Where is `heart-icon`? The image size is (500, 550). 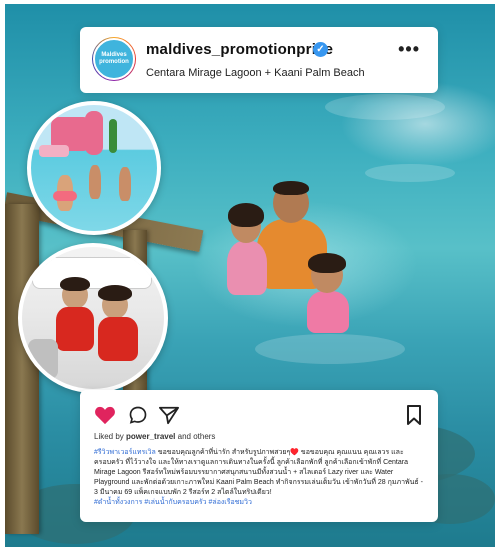
heart-icon is located at coordinates (105, 415).